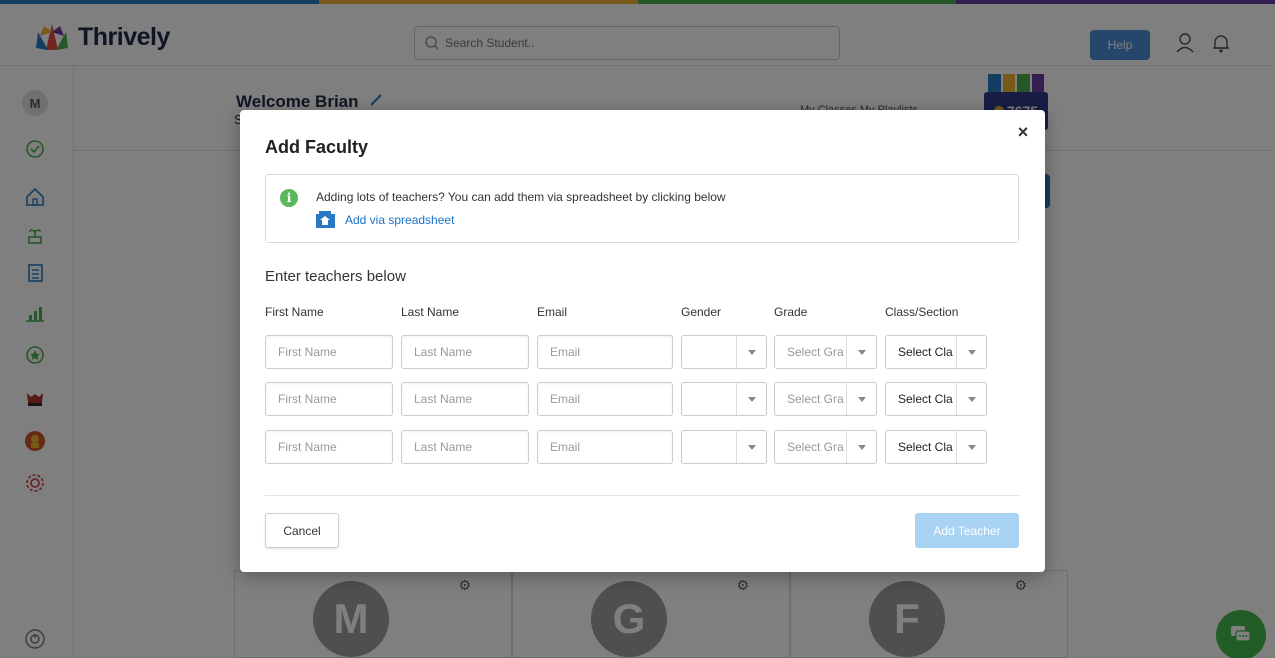  What do you see at coordinates (552, 312) in the screenshot?
I see `column-header-email: Email` at bounding box center [552, 312].